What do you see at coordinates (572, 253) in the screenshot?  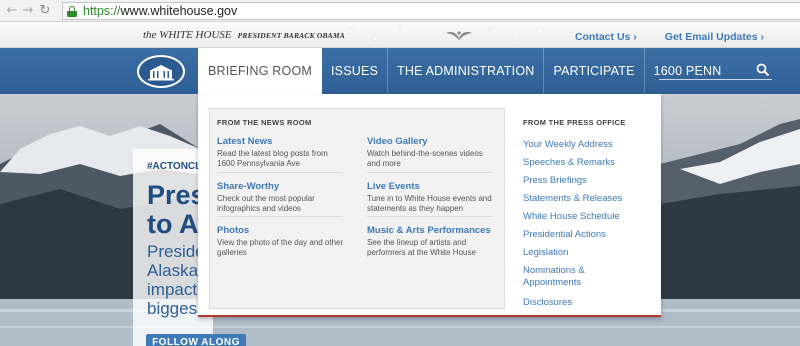 I see `press-link-legislation: Legislation` at bounding box center [572, 253].